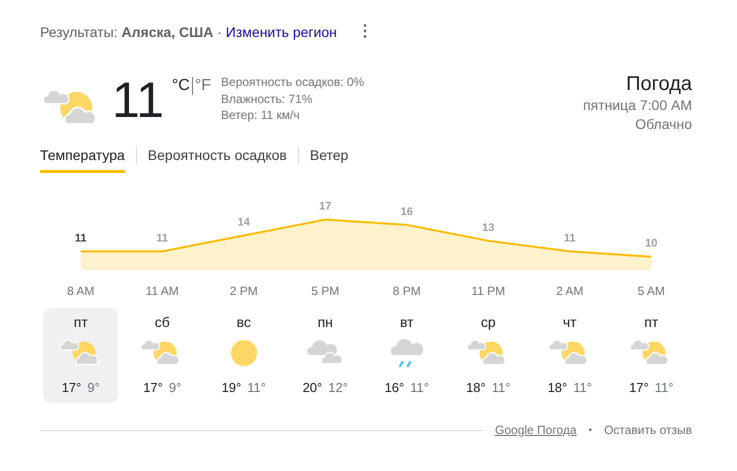 Image resolution: width=737 pixels, height=471 pixels. I want to click on weather-detail: Влажность: 71%, so click(267, 98).